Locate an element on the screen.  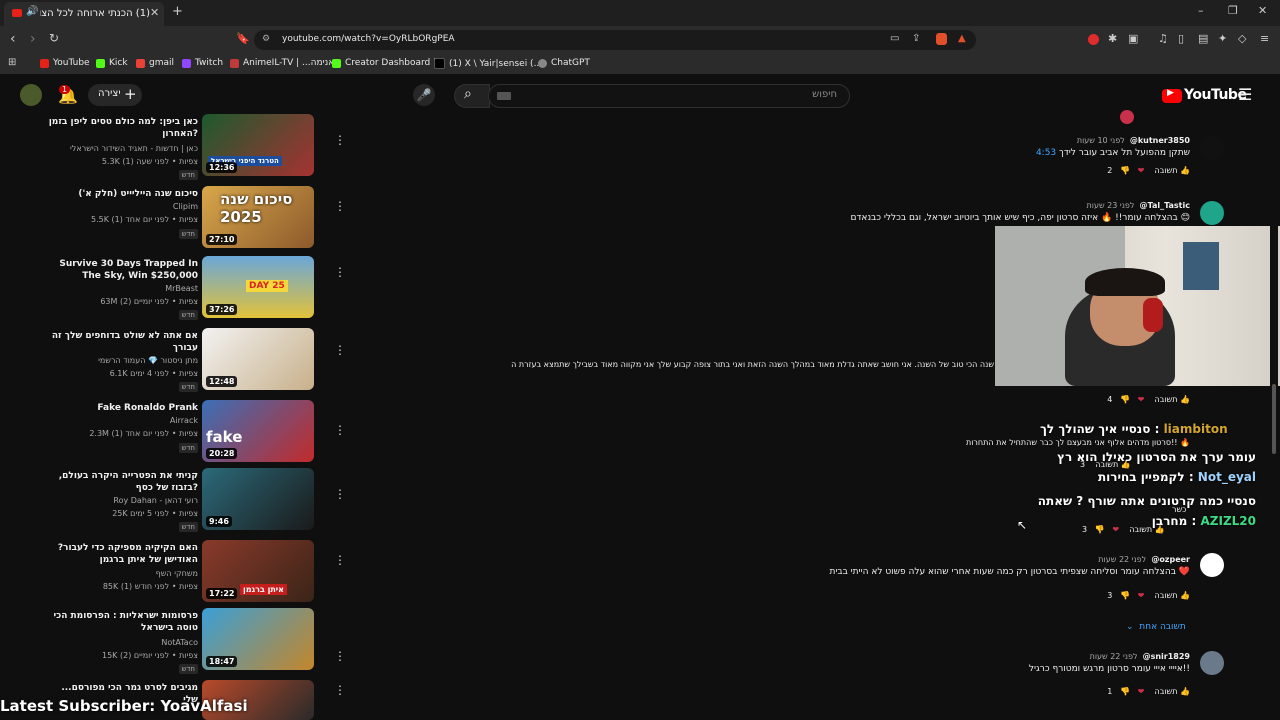
channel-name: MrBeast is located at coordinates (118, 288).